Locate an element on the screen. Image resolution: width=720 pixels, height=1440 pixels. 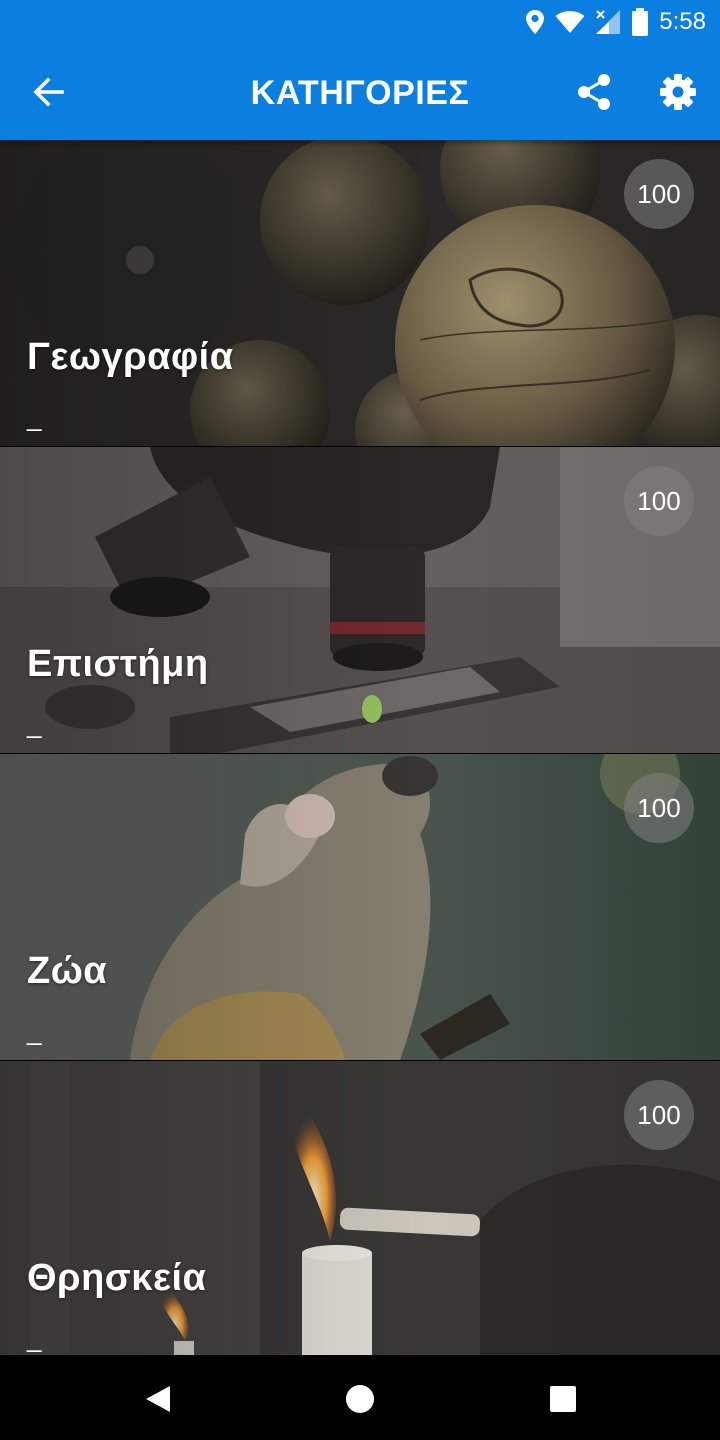
system-nav-bar is located at coordinates (360, 1397).